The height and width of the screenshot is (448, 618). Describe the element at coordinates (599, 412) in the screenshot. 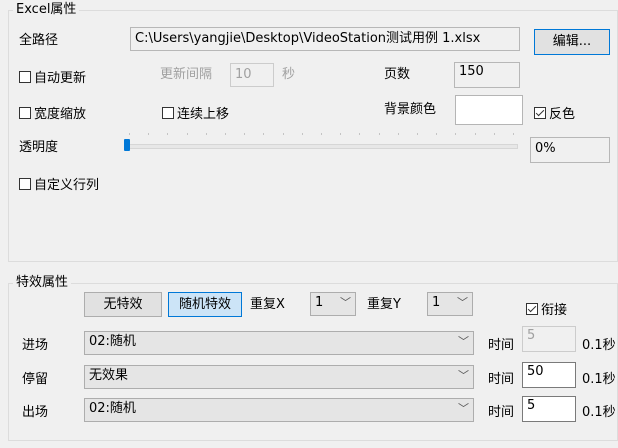

I see `exit-time-unit: 0.1秒` at that location.